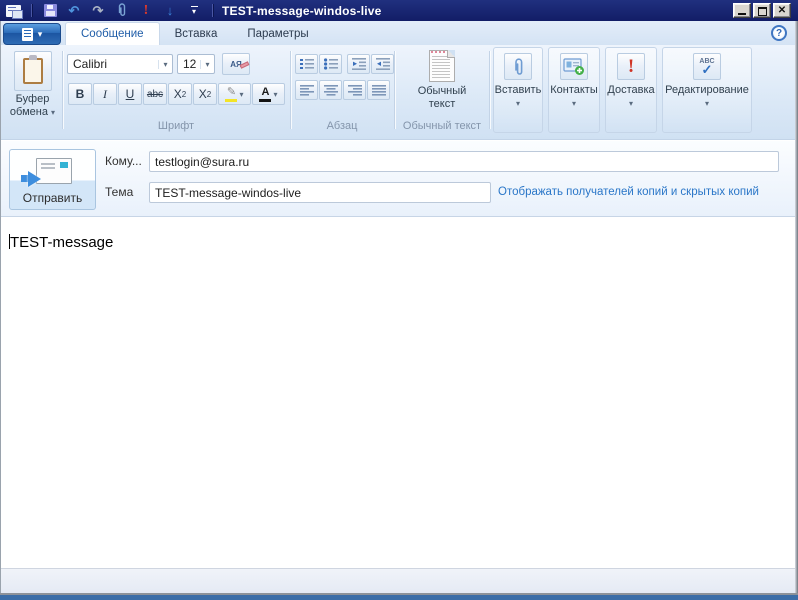 This screenshot has height=600, width=798. I want to click on app-menu-button: ▾, so click(32, 34).